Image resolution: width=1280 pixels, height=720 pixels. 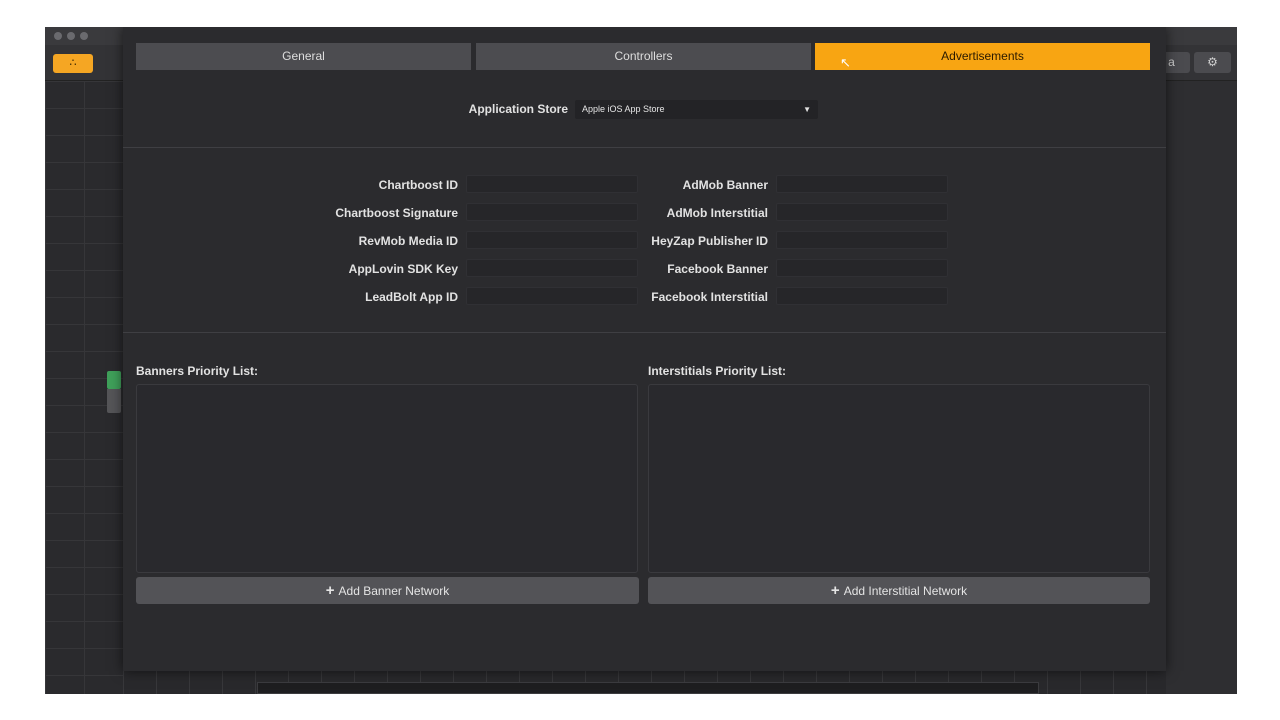 I want to click on facebook-banner-label: Facebook Banner, so click(x=717, y=269).